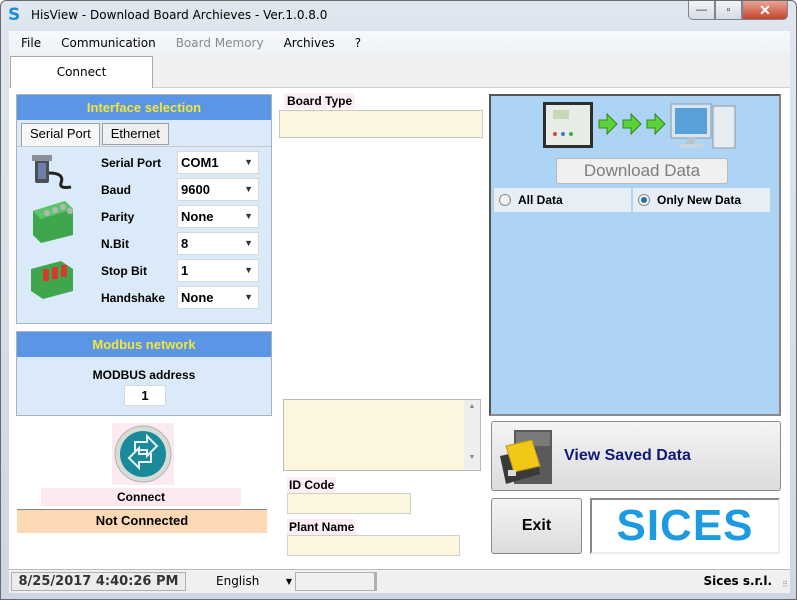  I want to click on stop-bit-row: Stop Bit 1 ▼, so click(180, 270).